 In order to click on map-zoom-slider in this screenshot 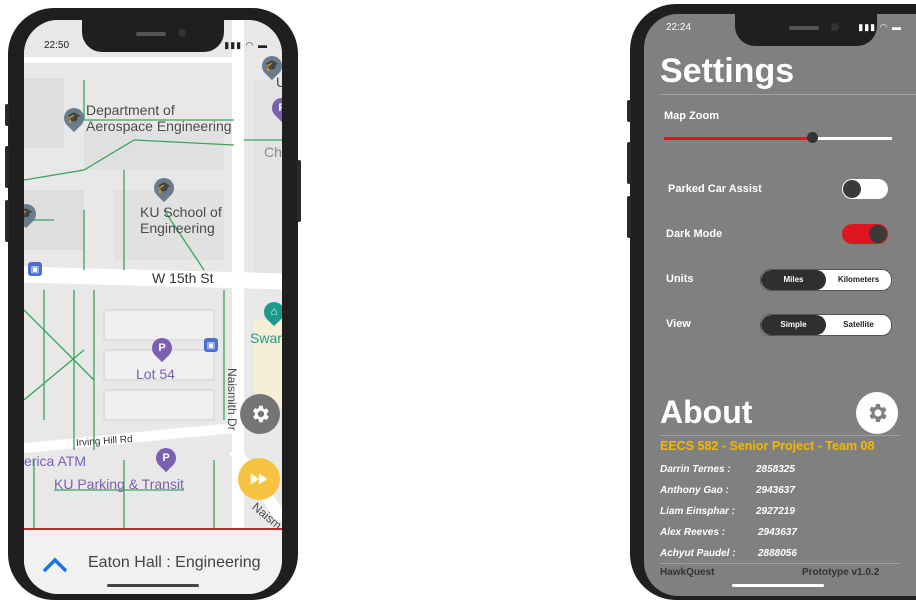, I will do `click(778, 138)`.